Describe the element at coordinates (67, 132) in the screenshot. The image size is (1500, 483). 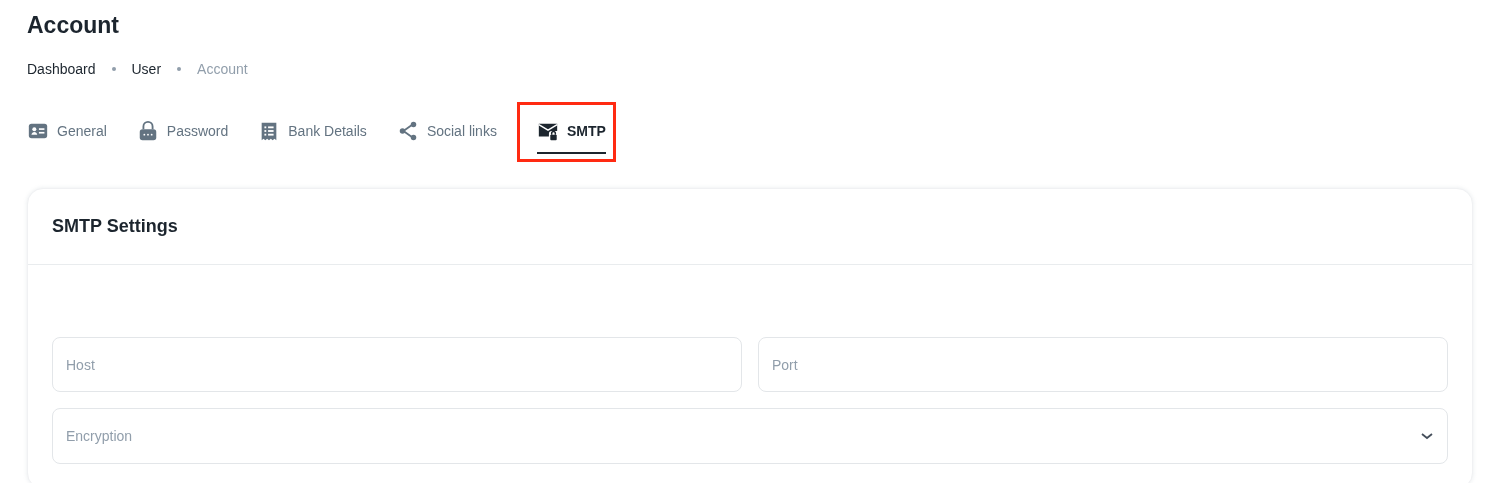
I see `tab: General` at that location.